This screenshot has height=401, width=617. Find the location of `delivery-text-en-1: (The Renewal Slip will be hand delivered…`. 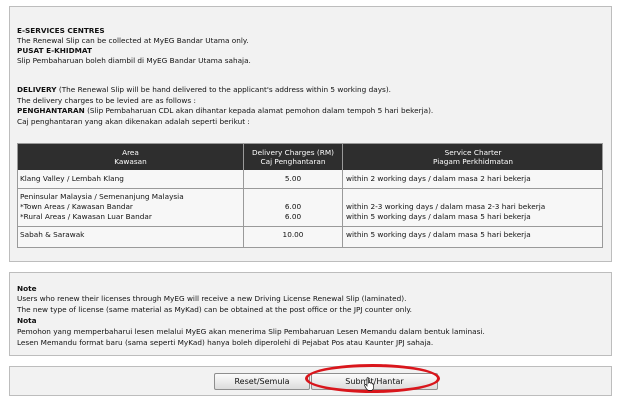

delivery-text-en-1: (The Renewal Slip will be hand delivered… is located at coordinates (225, 89).